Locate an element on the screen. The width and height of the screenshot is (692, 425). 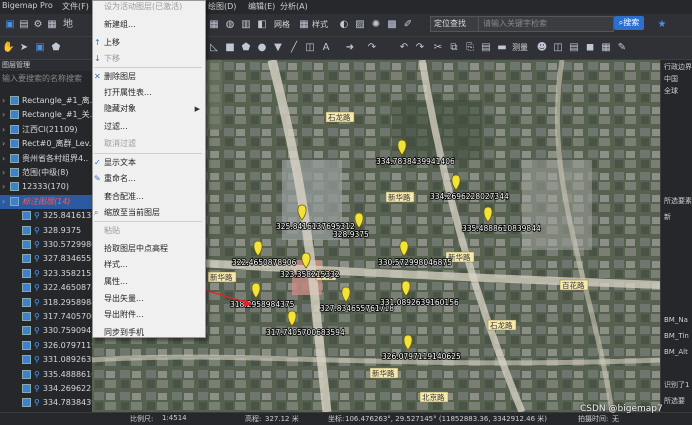
redo-icon: ↷ is located at coordinates (420, 48).